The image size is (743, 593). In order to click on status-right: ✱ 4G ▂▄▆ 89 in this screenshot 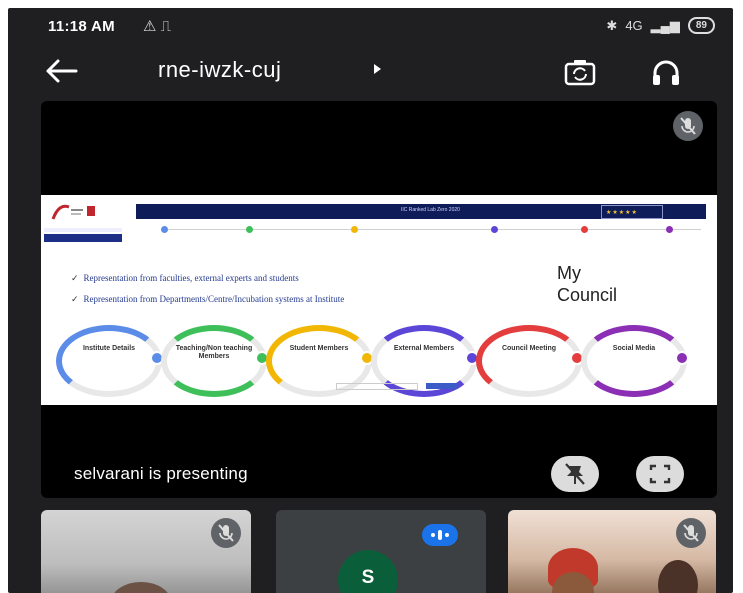, I will do `click(660, 25)`.